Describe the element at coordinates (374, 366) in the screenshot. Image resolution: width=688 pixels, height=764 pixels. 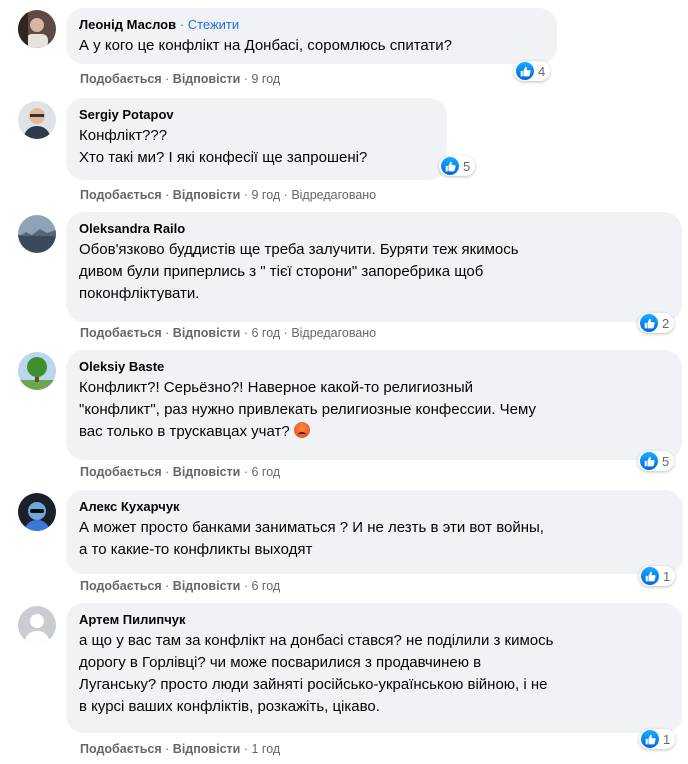
I see `author-name: Oleksiy Baste` at that location.